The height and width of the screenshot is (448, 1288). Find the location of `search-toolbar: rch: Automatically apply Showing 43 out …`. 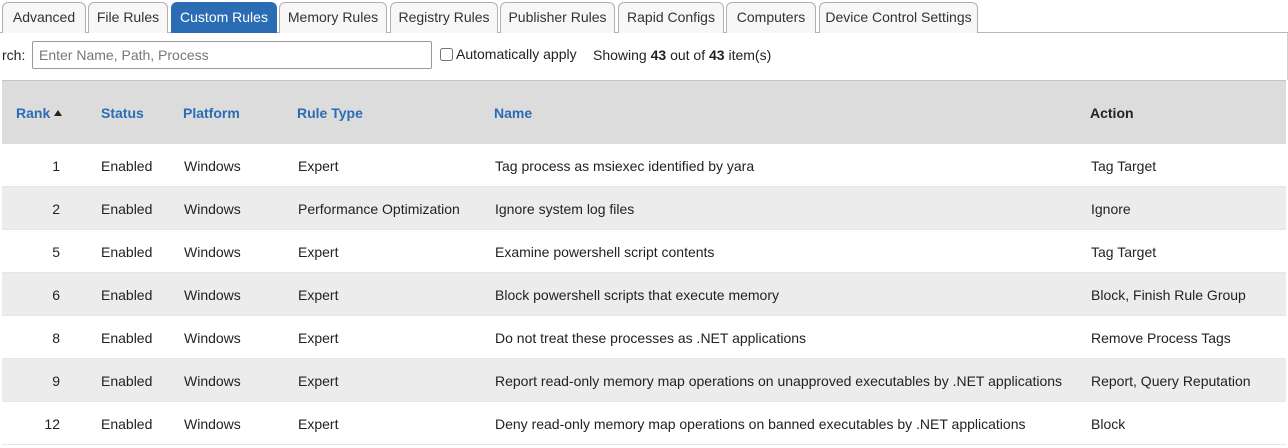

search-toolbar: rch: Automatically apply Showing 43 out … is located at coordinates (644, 56).